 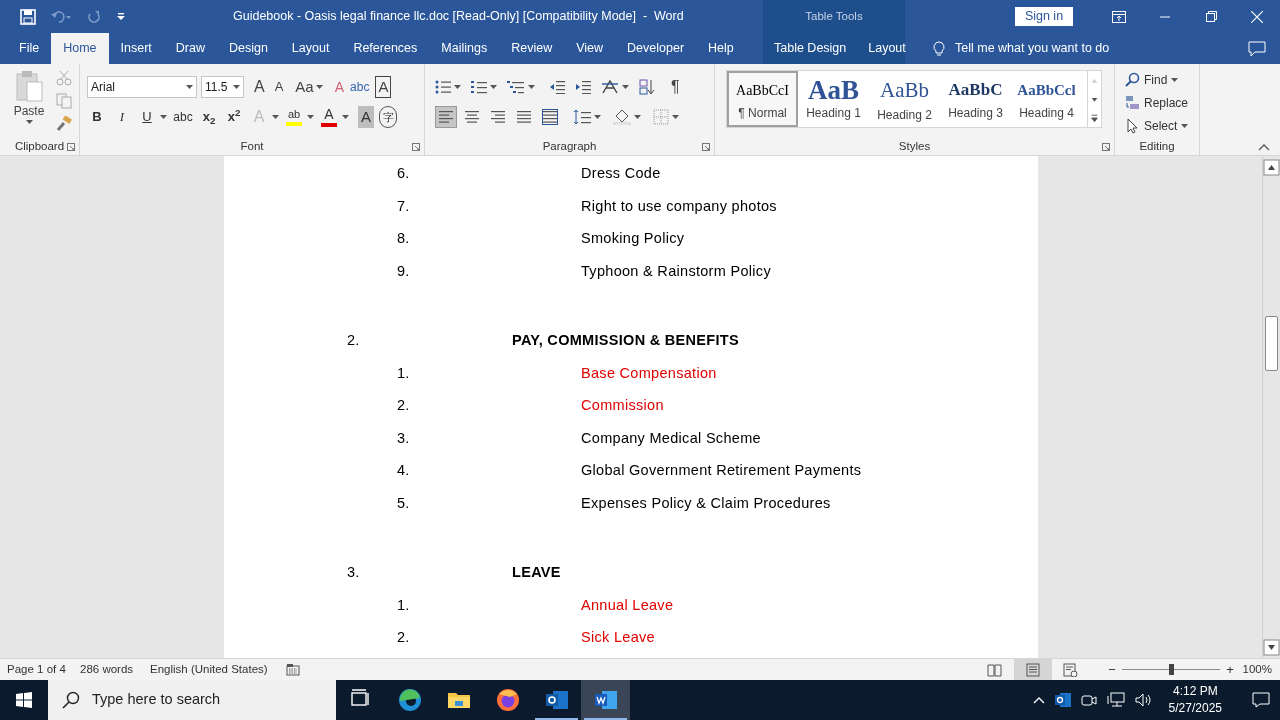 What do you see at coordinates (479, 87) in the screenshot?
I see `numbering-icon` at bounding box center [479, 87].